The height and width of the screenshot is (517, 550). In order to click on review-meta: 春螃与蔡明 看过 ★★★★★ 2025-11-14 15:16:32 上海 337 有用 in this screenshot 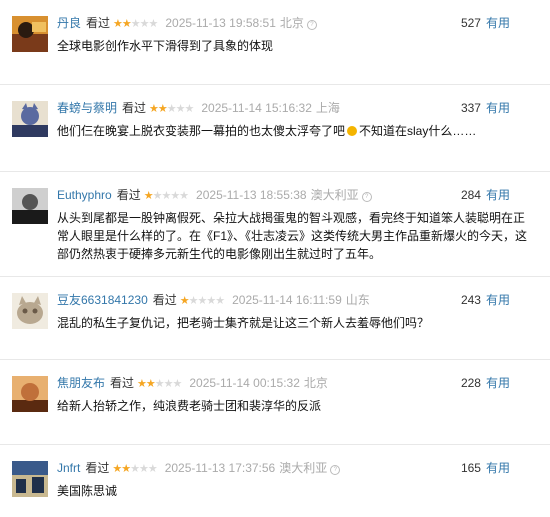, I will do `click(293, 108)`.